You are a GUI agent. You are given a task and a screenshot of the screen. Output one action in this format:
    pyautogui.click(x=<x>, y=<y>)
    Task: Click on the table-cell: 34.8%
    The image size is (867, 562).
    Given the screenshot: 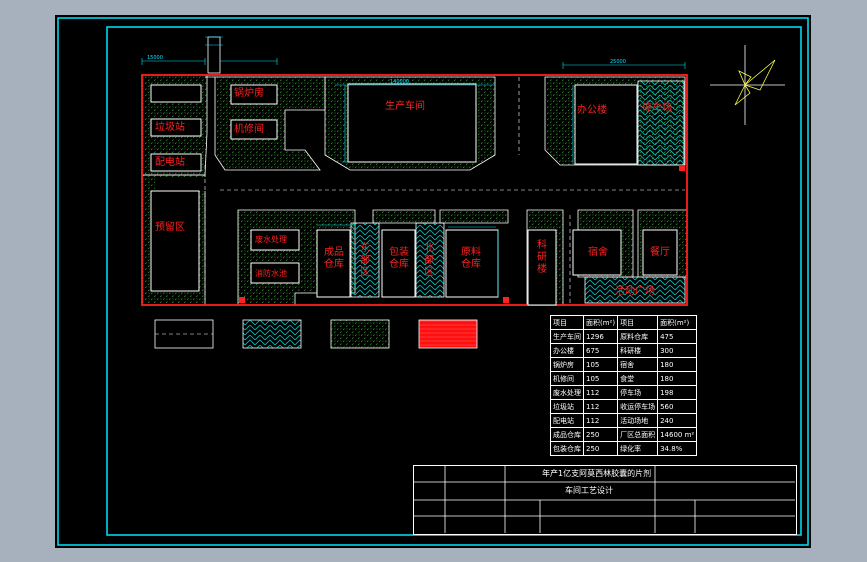 What is the action you would take?
    pyautogui.click(x=677, y=448)
    